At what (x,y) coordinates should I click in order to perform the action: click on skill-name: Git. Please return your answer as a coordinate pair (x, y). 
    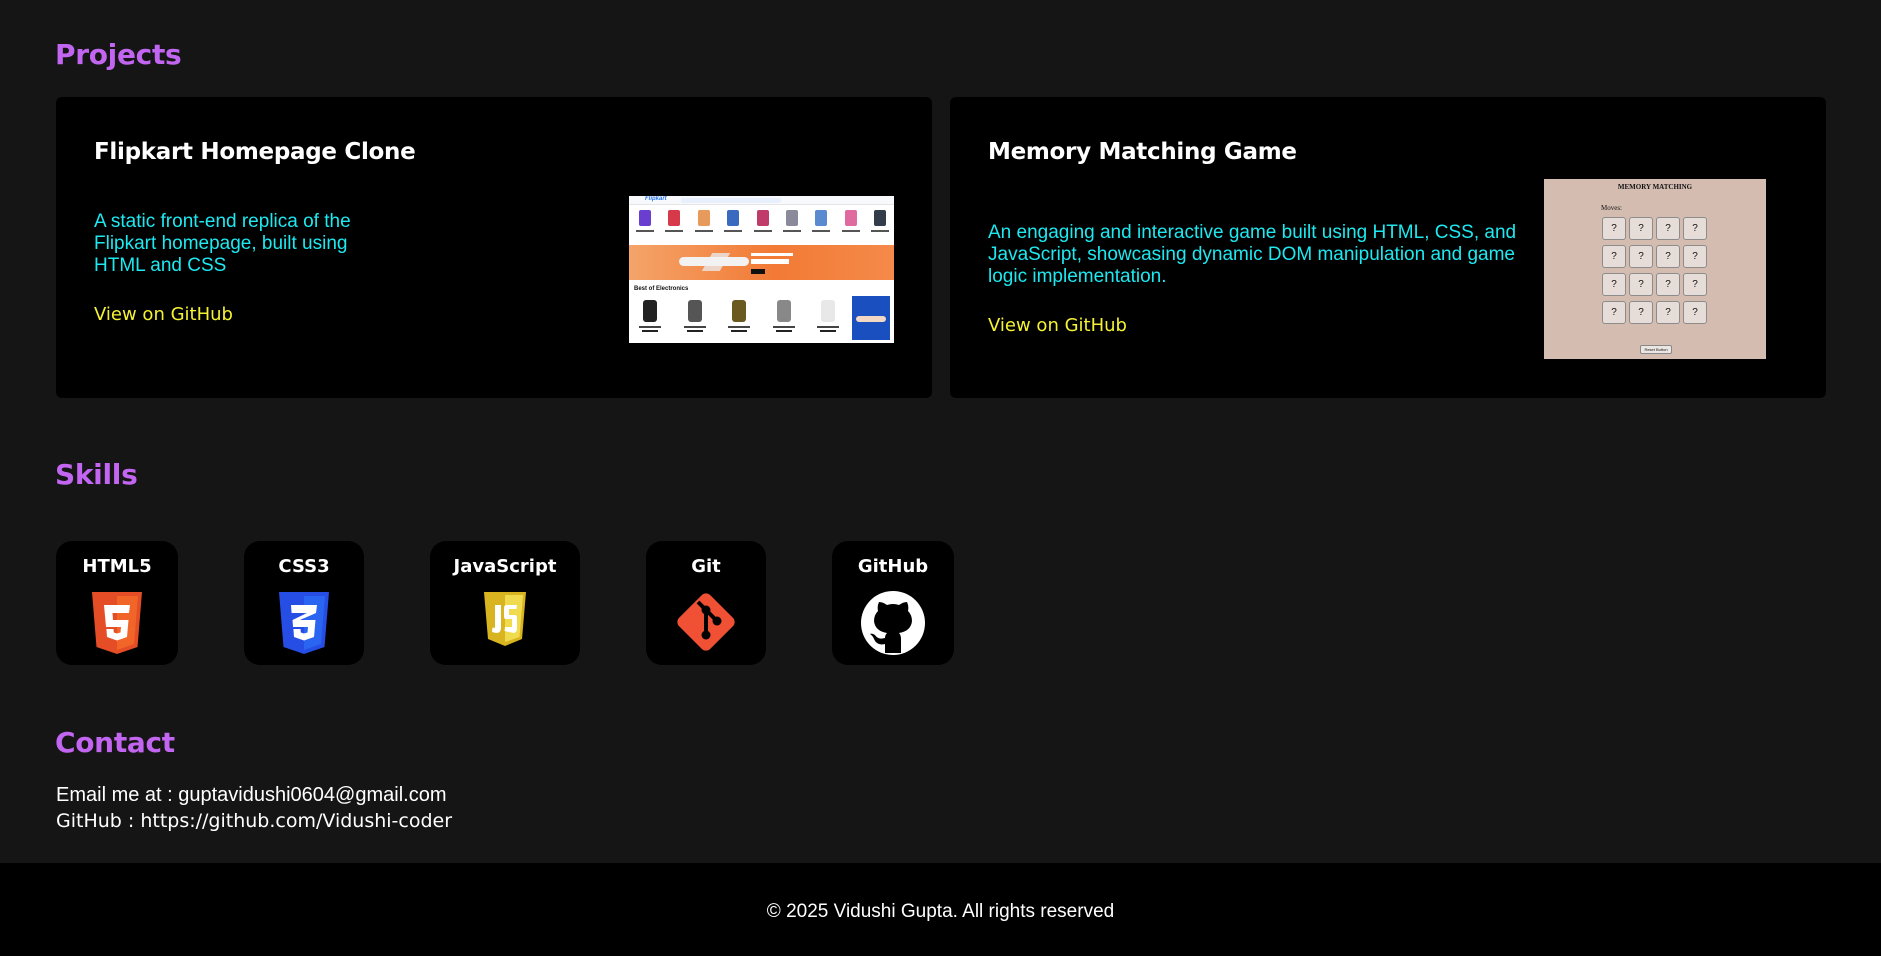
    Looking at the image, I should click on (706, 566).